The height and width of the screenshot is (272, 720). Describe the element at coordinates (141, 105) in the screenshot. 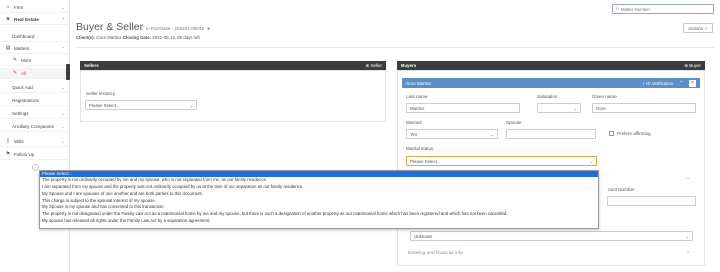

I see `seller-tenancy-select: Please Select... ⌄` at that location.